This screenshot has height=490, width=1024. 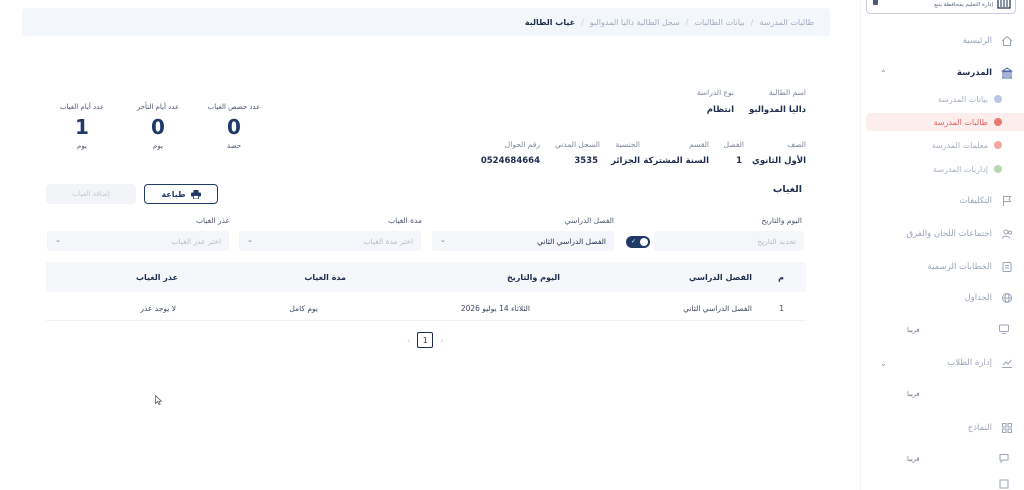 I want to click on add-absence-label: إضافة الغياب, so click(x=91, y=194).